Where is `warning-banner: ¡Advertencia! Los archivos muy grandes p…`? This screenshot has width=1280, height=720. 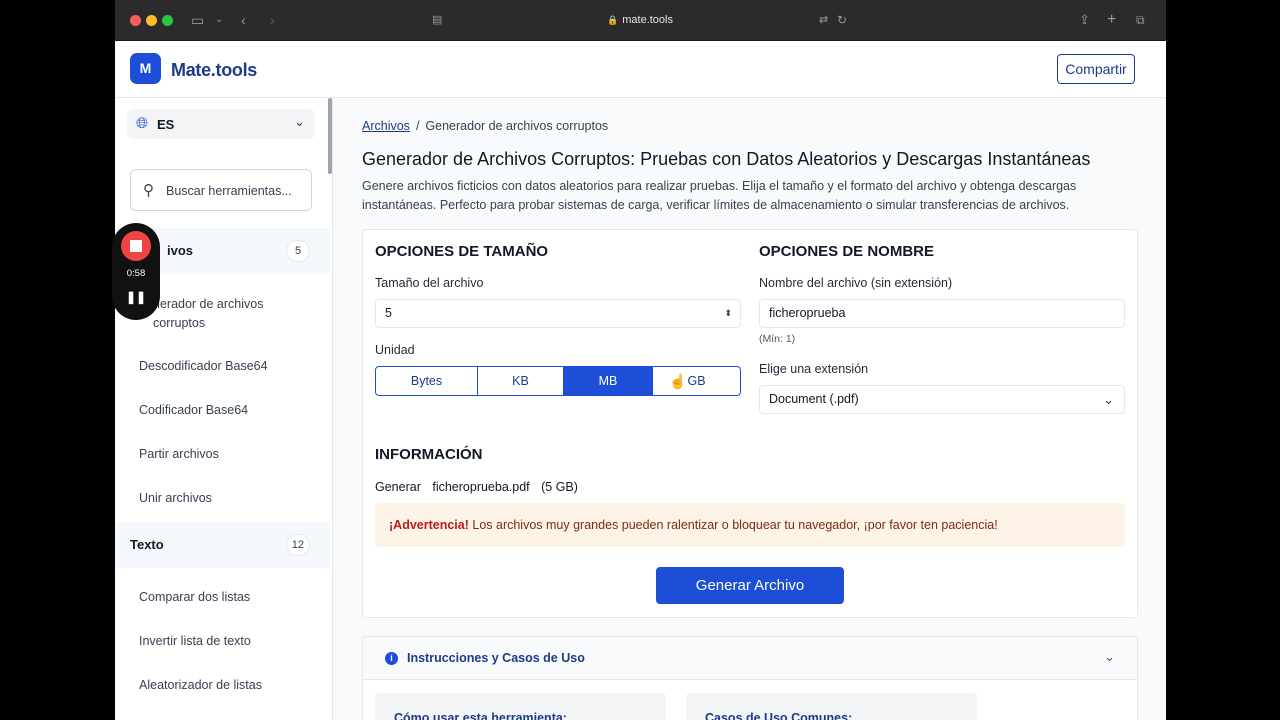
warning-banner: ¡Advertencia! Los archivos muy grandes p… is located at coordinates (750, 525).